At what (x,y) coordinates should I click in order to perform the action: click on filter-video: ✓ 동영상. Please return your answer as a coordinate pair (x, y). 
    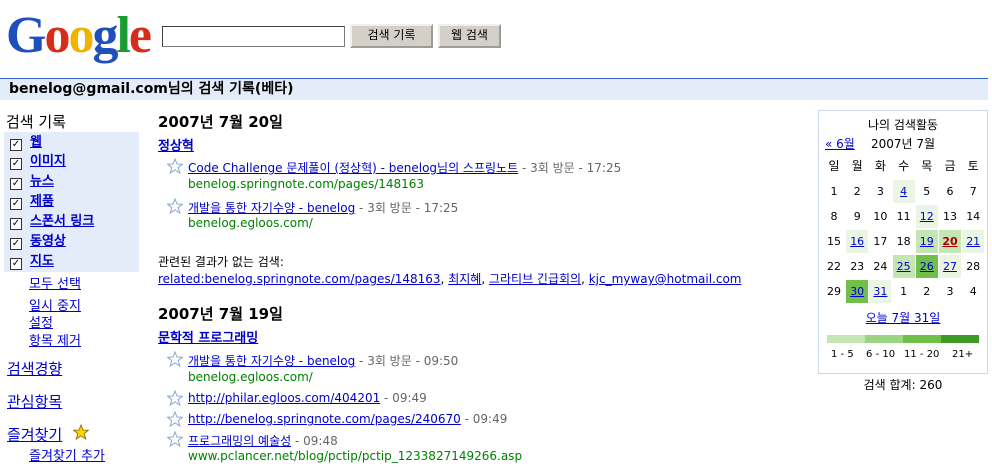
    Looking at the image, I should click on (38, 242).